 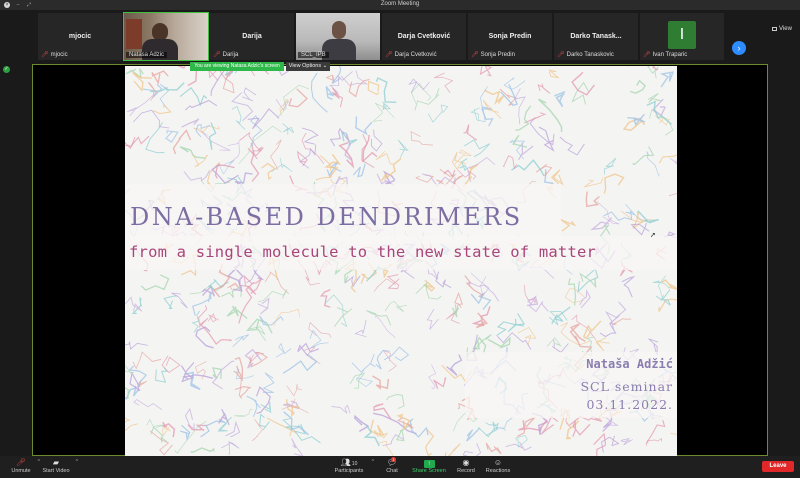 What do you see at coordinates (466, 462) in the screenshot?
I see `record-icon: ◉` at bounding box center [466, 462].